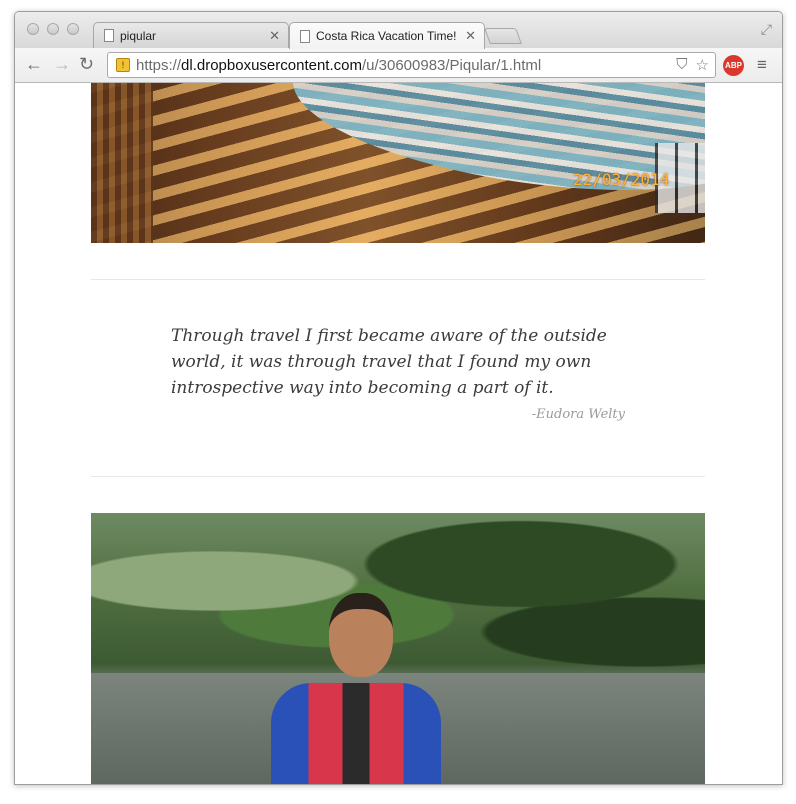  Describe the element at coordinates (138, 35) in the screenshot. I see `tab-label: piqular` at that location.